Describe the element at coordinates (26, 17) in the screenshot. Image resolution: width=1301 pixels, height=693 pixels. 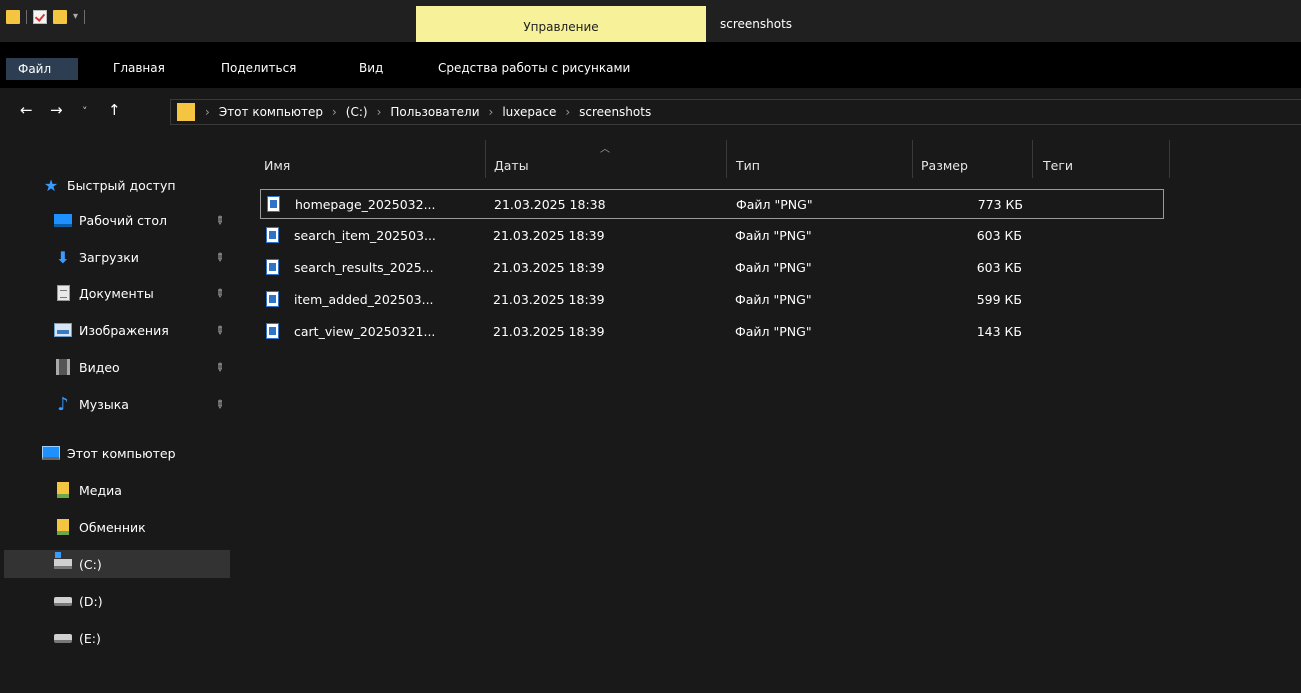
I see `toolbar-separator` at that location.